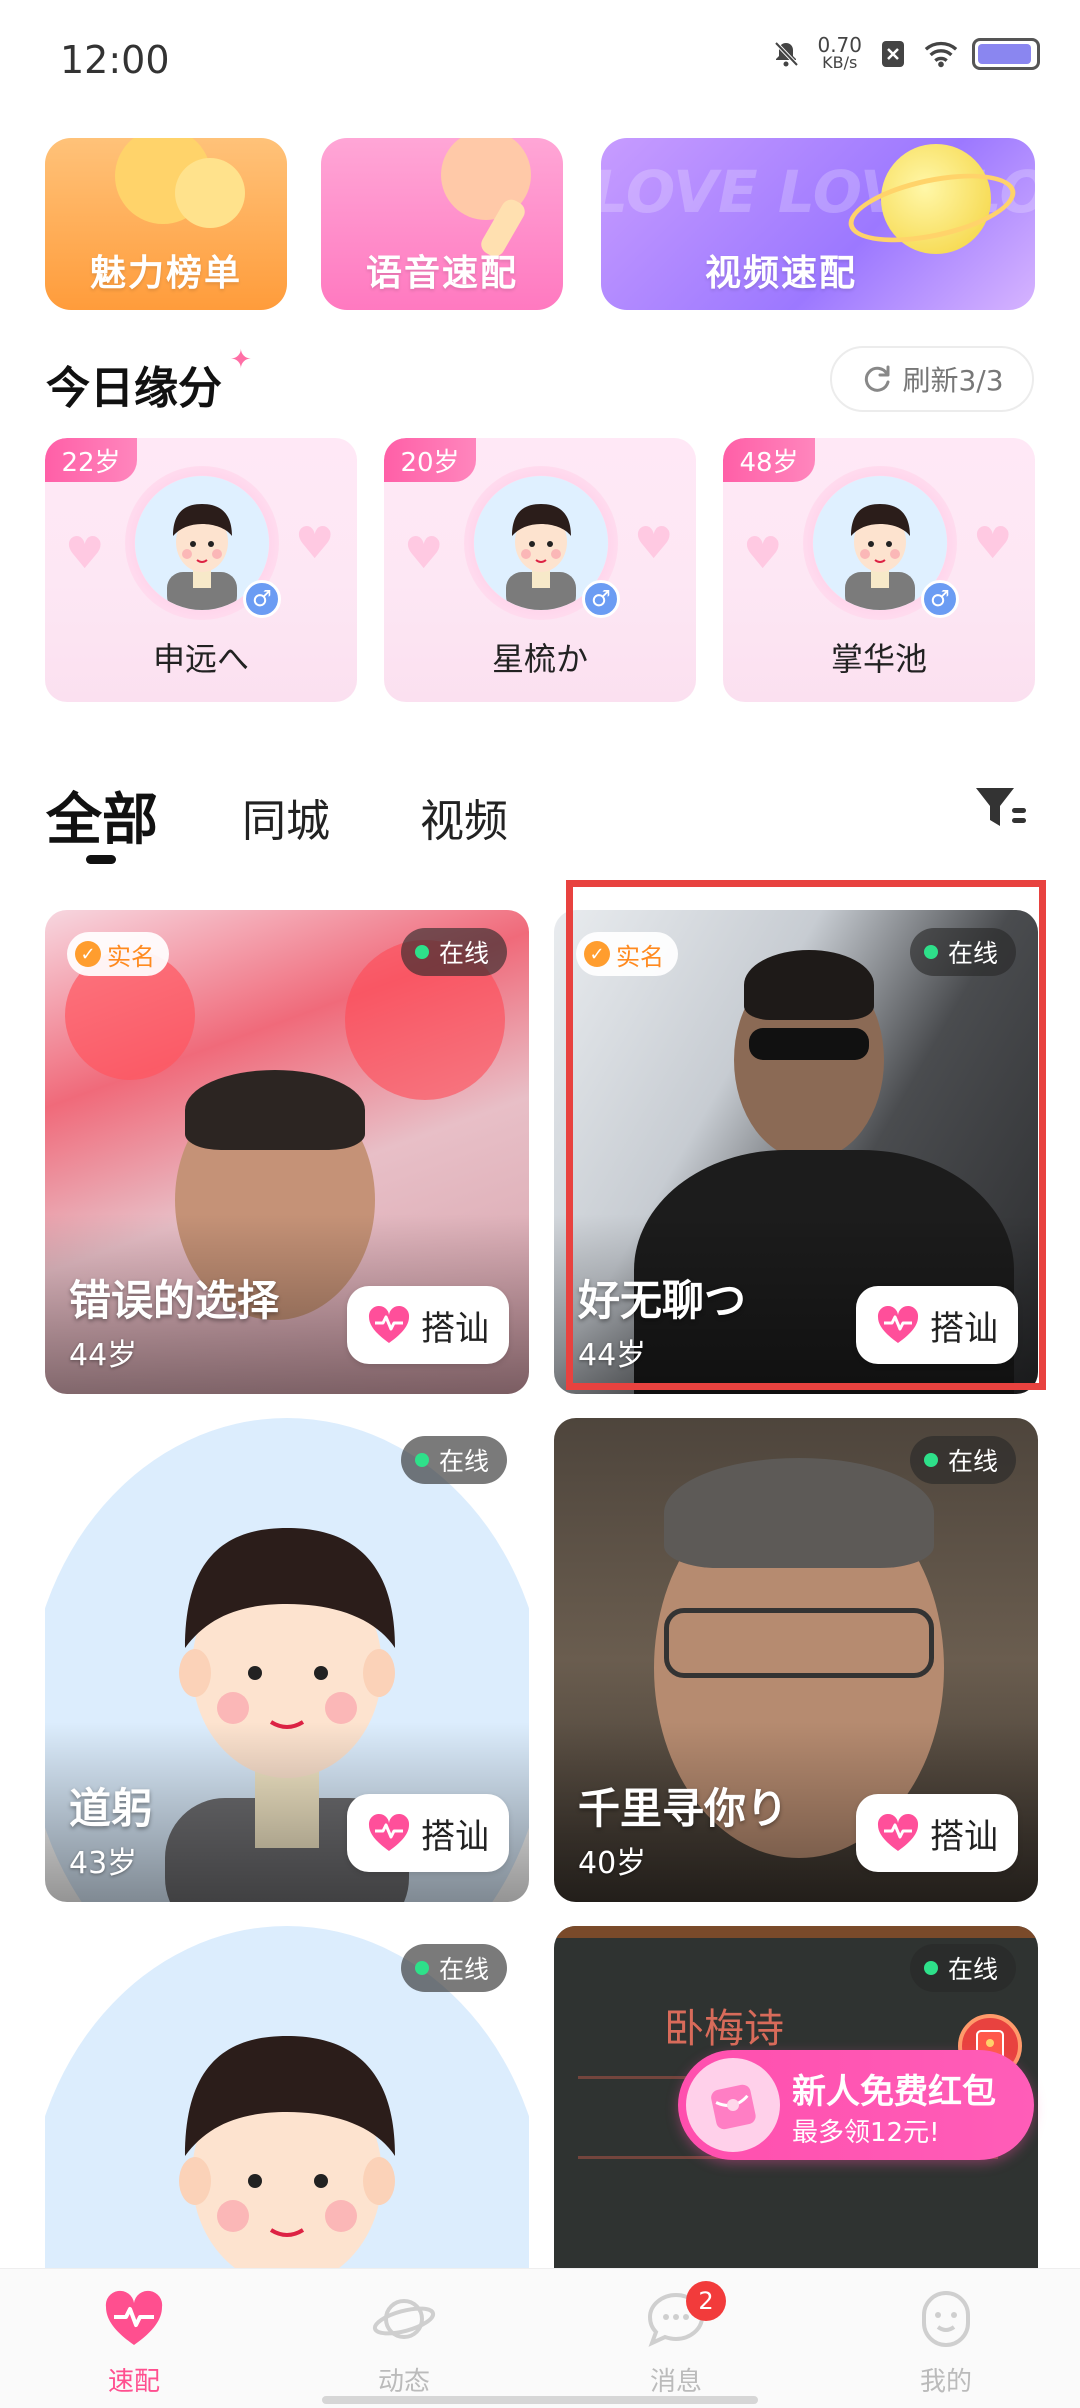 The height and width of the screenshot is (2408, 1080). Describe the element at coordinates (706, 2301) in the screenshot. I see `unread-badge: 2` at that location.